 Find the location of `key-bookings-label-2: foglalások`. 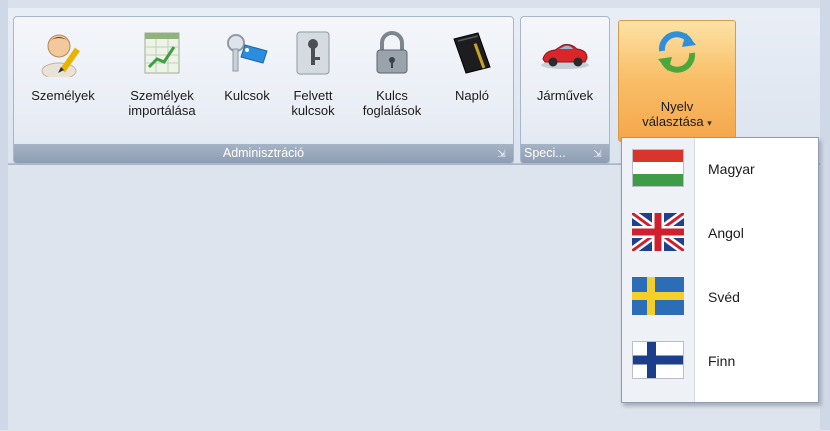

key-bookings-label-2: foglalások is located at coordinates (392, 110).